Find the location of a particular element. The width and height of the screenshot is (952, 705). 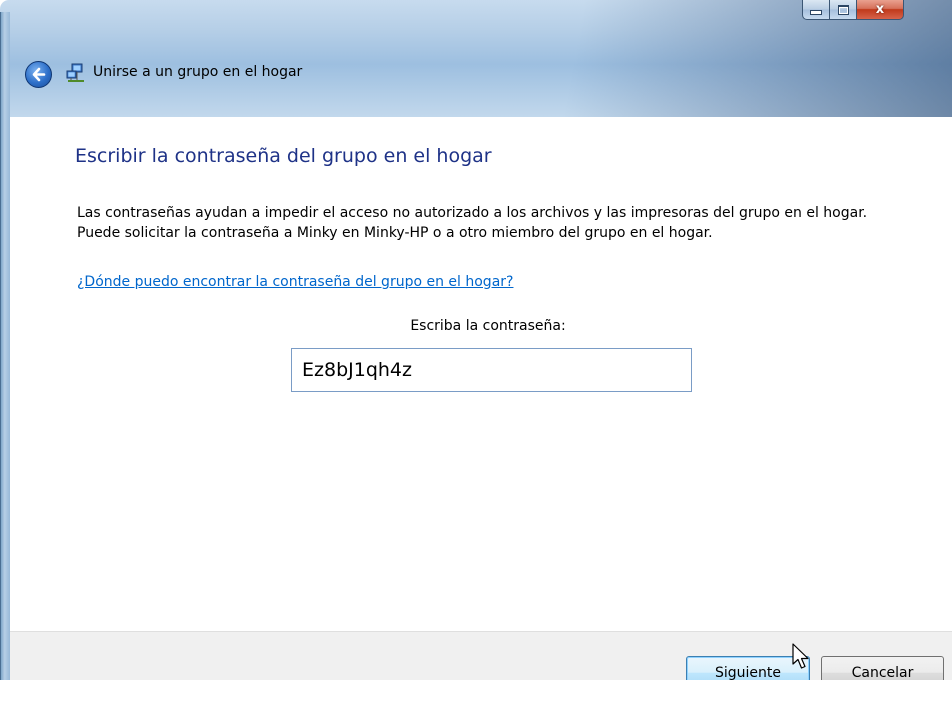

back-arrow-icon is located at coordinates (39, 74).